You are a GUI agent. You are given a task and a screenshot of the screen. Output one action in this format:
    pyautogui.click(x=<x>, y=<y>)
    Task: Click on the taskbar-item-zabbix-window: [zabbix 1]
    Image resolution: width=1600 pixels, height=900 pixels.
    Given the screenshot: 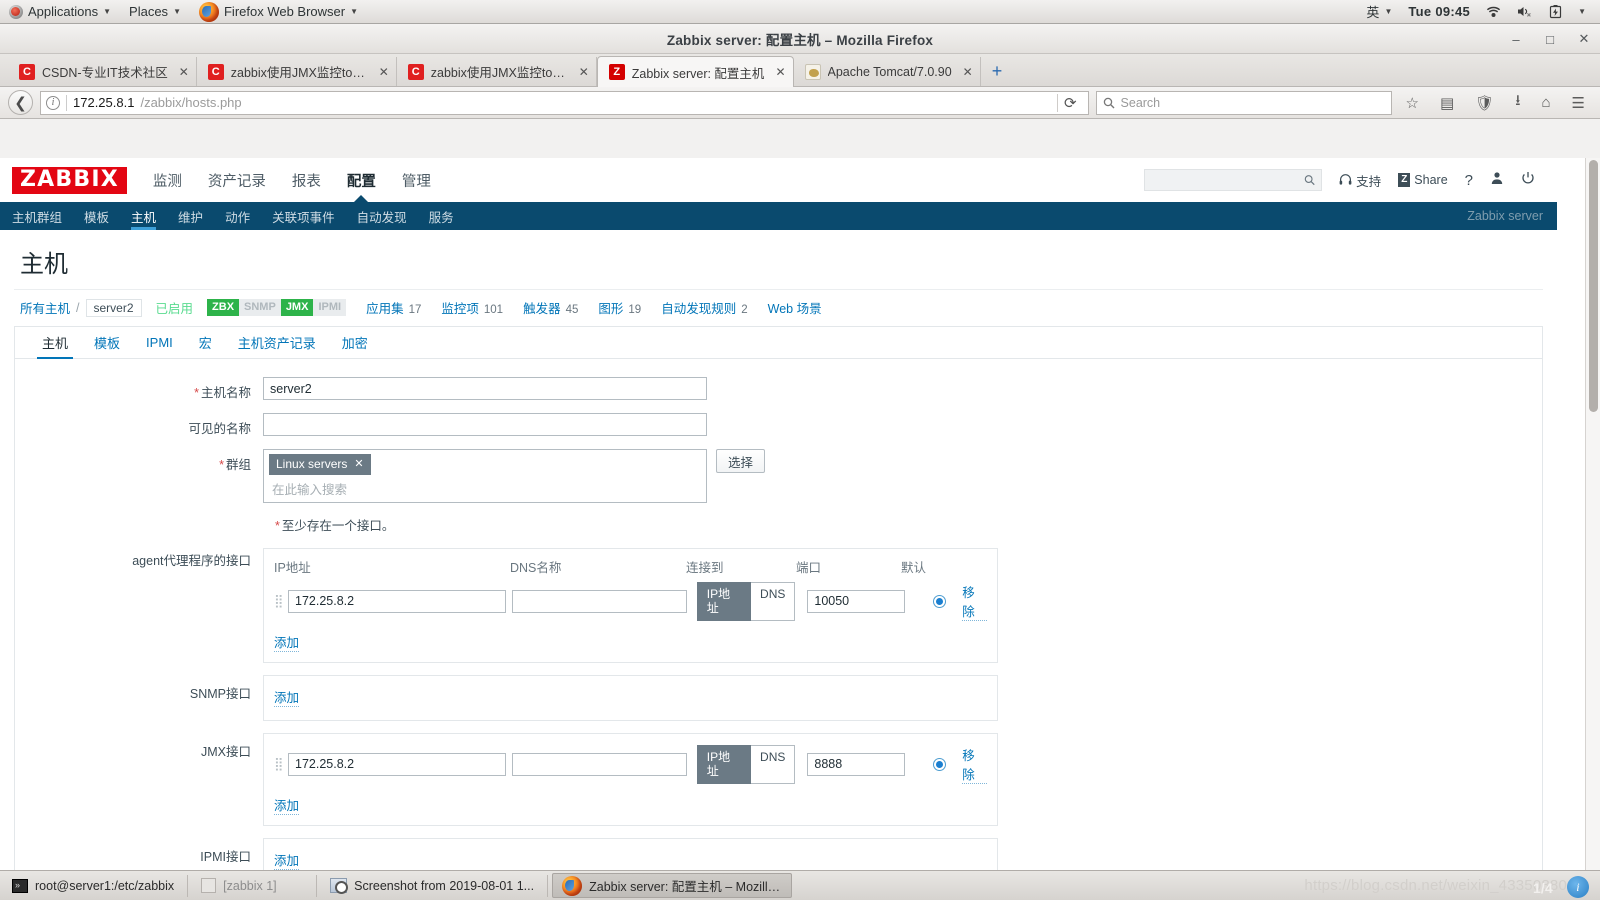 What is the action you would take?
    pyautogui.click(x=252, y=885)
    